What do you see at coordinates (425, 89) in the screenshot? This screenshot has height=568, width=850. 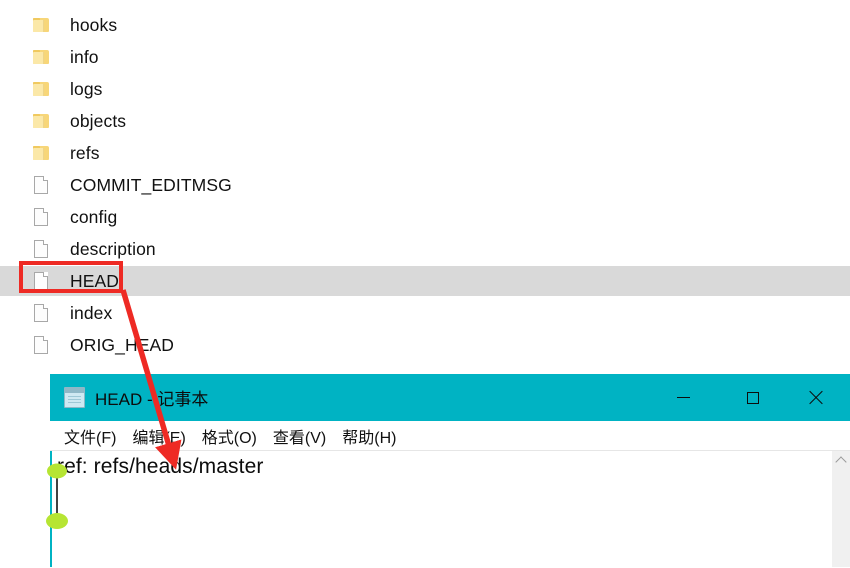 I see `file-list-row: logs` at bounding box center [425, 89].